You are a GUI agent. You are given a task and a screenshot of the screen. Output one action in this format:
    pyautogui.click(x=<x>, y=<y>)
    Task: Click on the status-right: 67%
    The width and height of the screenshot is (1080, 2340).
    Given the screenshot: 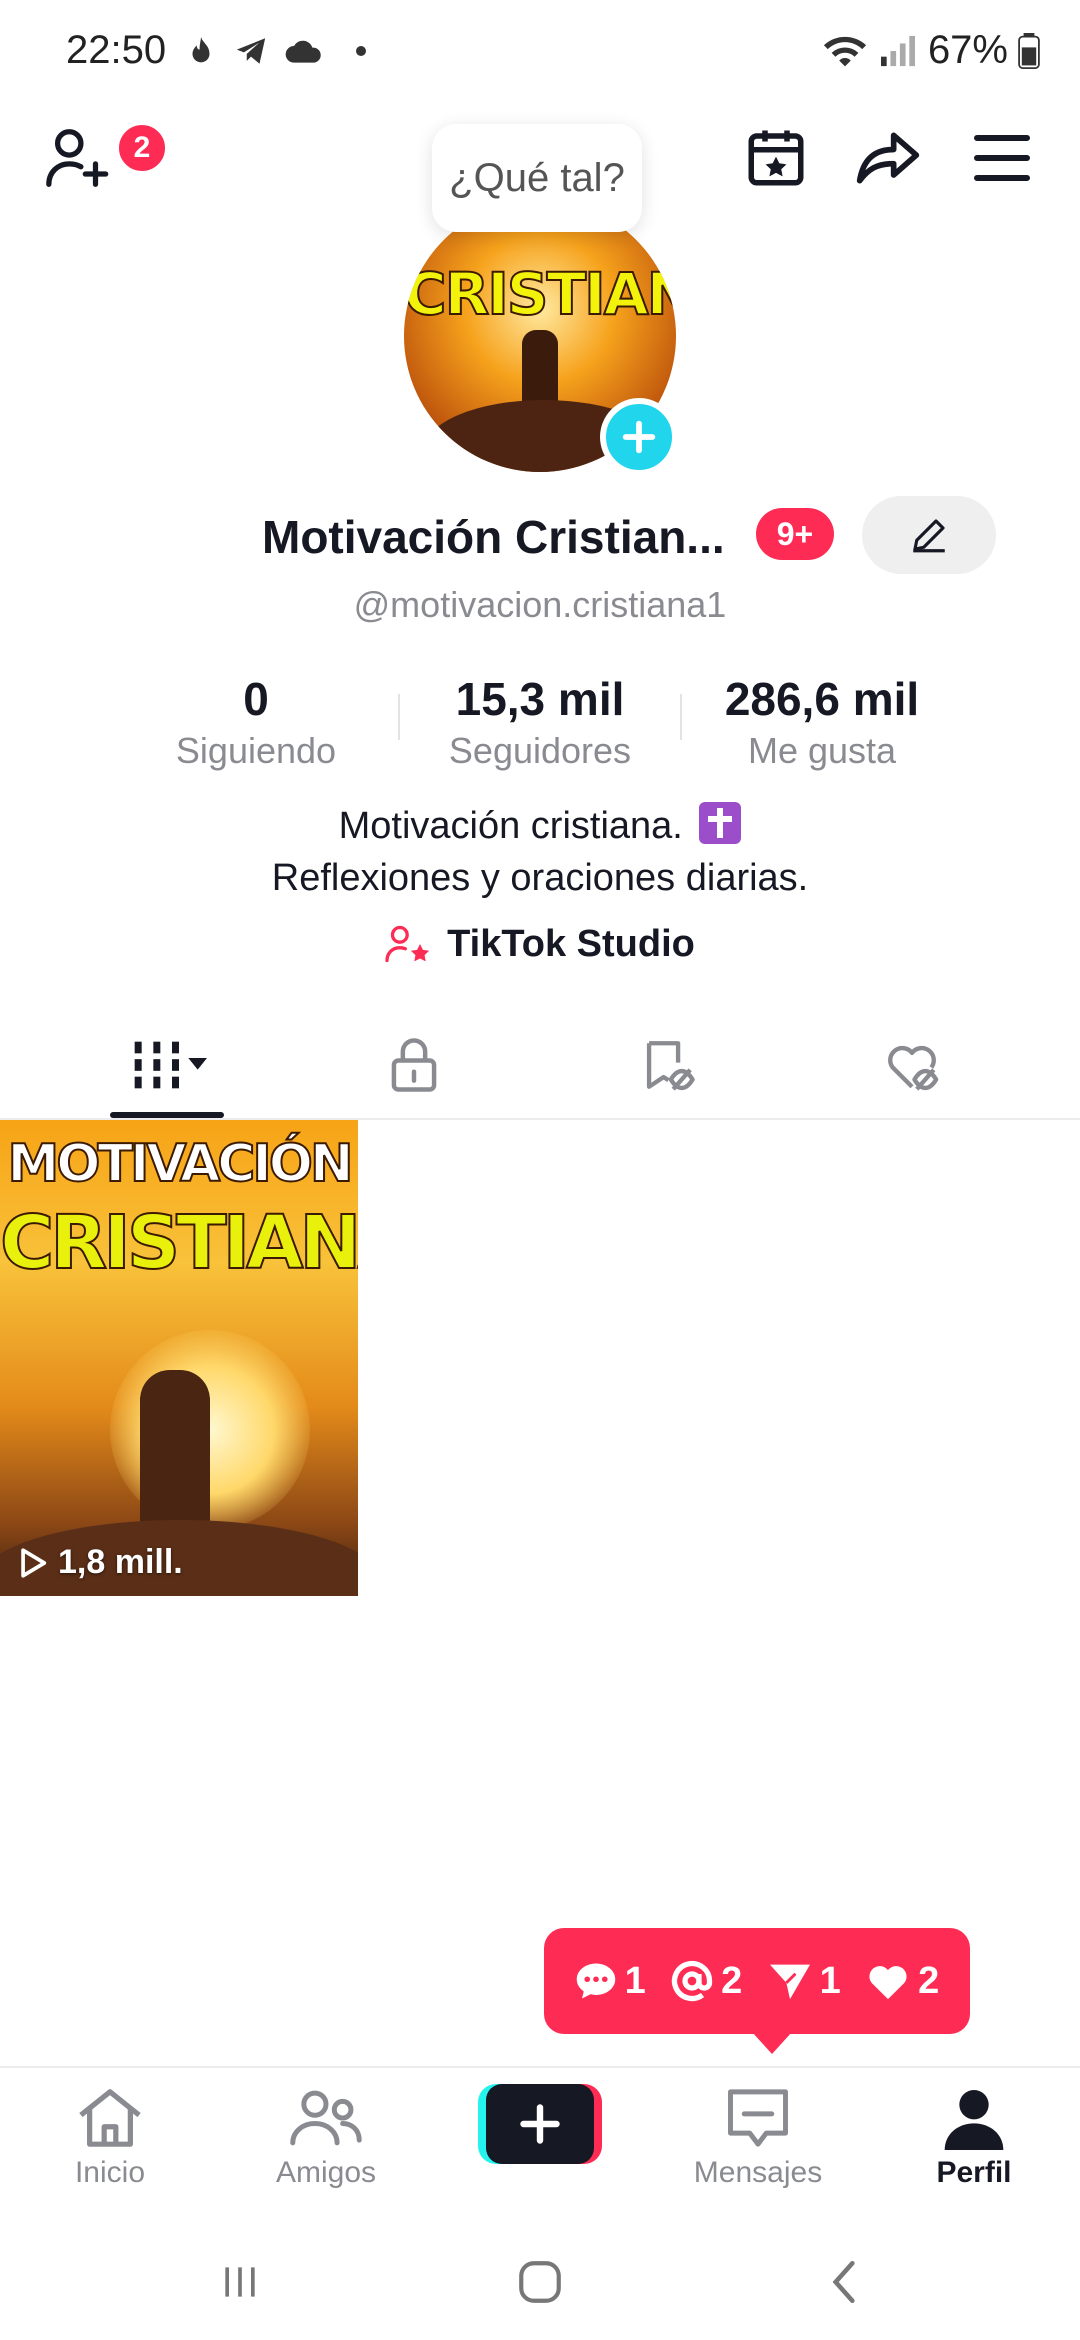 What is the action you would take?
    pyautogui.click(x=931, y=50)
    